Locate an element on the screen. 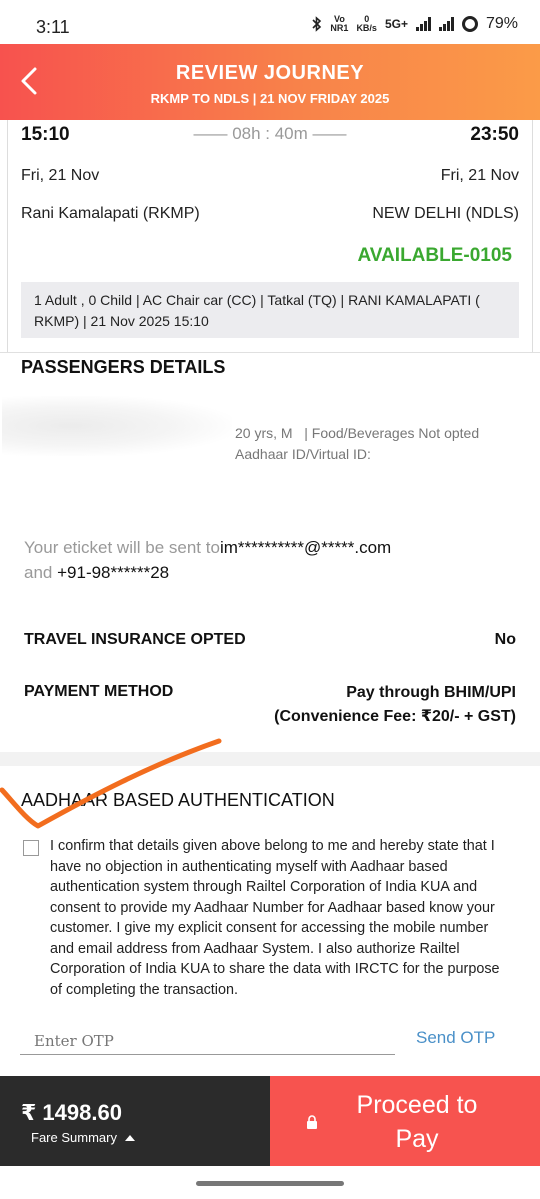  arrival-time: 23:50 is located at coordinates (494, 134).